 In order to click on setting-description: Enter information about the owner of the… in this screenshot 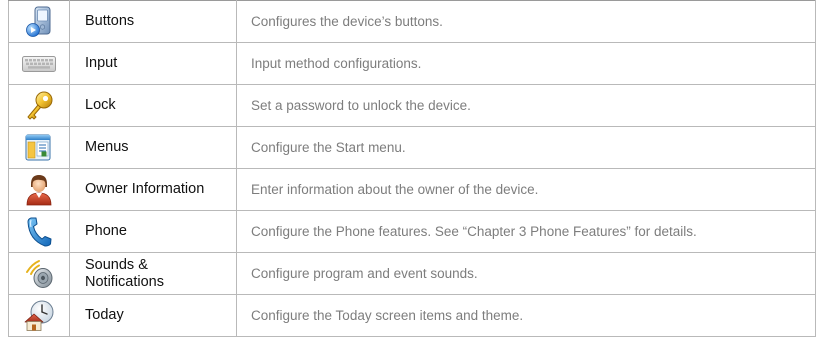, I will do `click(526, 189)`.